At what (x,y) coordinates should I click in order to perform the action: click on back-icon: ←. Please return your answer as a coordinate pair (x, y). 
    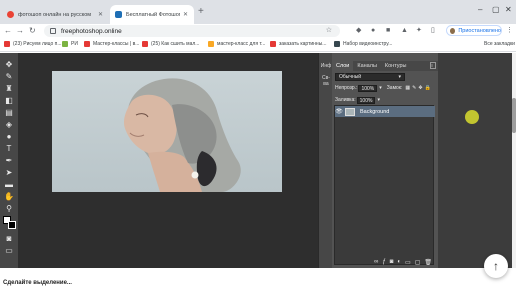
    Looking at the image, I should click on (8, 31).